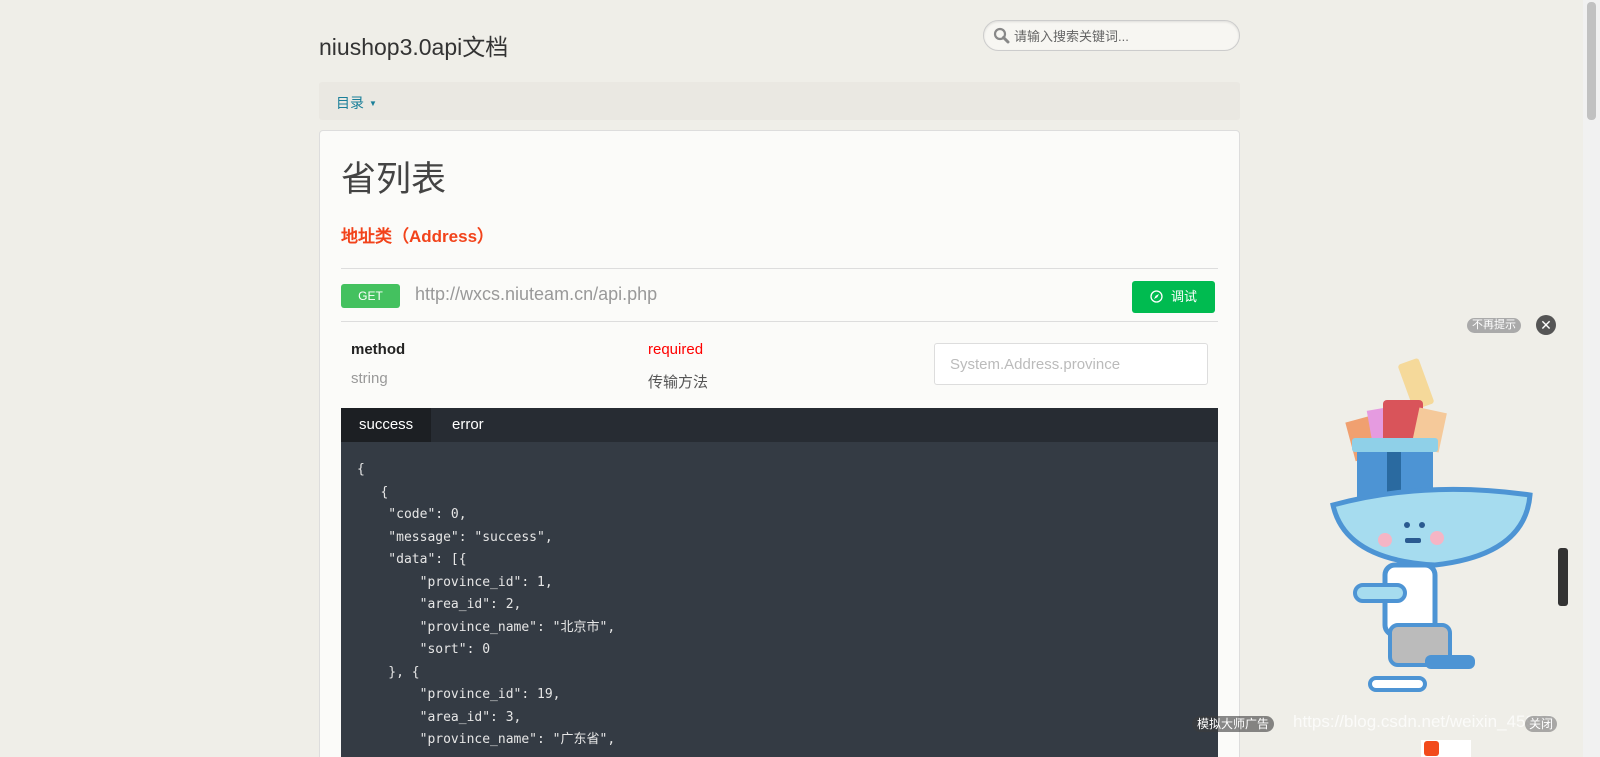  Describe the element at coordinates (1431, 748) in the screenshot. I see `sogou-icon` at that location.